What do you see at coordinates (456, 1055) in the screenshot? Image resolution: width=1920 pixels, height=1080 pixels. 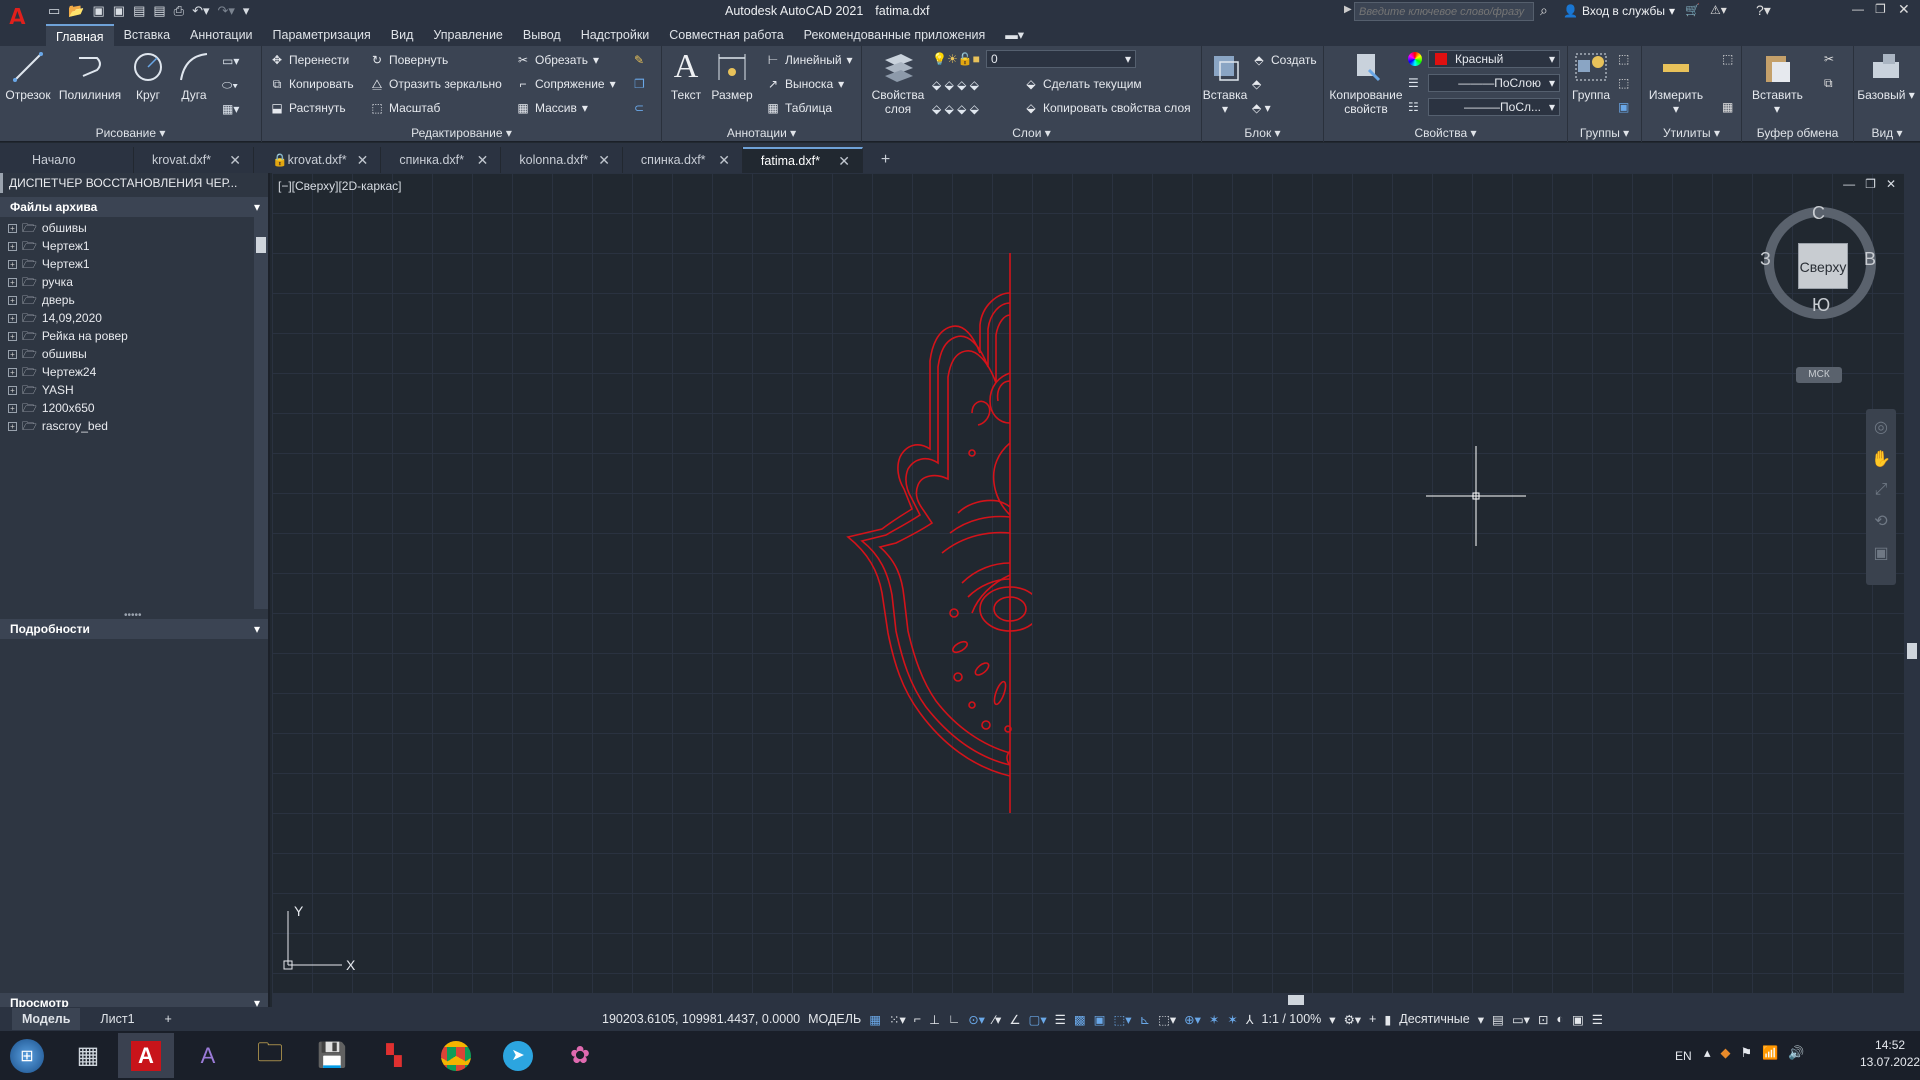 I see `taskbar-chrome` at bounding box center [456, 1055].